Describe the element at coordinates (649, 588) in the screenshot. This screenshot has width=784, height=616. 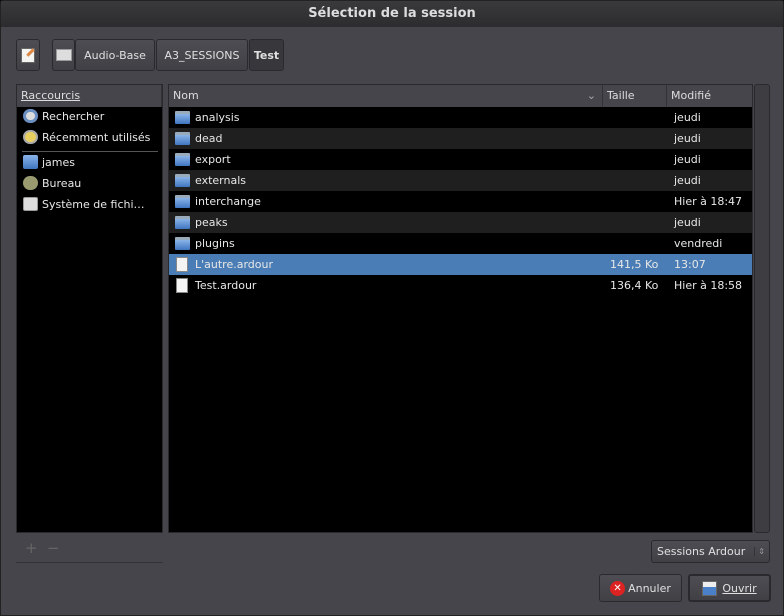
I see `cancel-label: Annuler` at that location.